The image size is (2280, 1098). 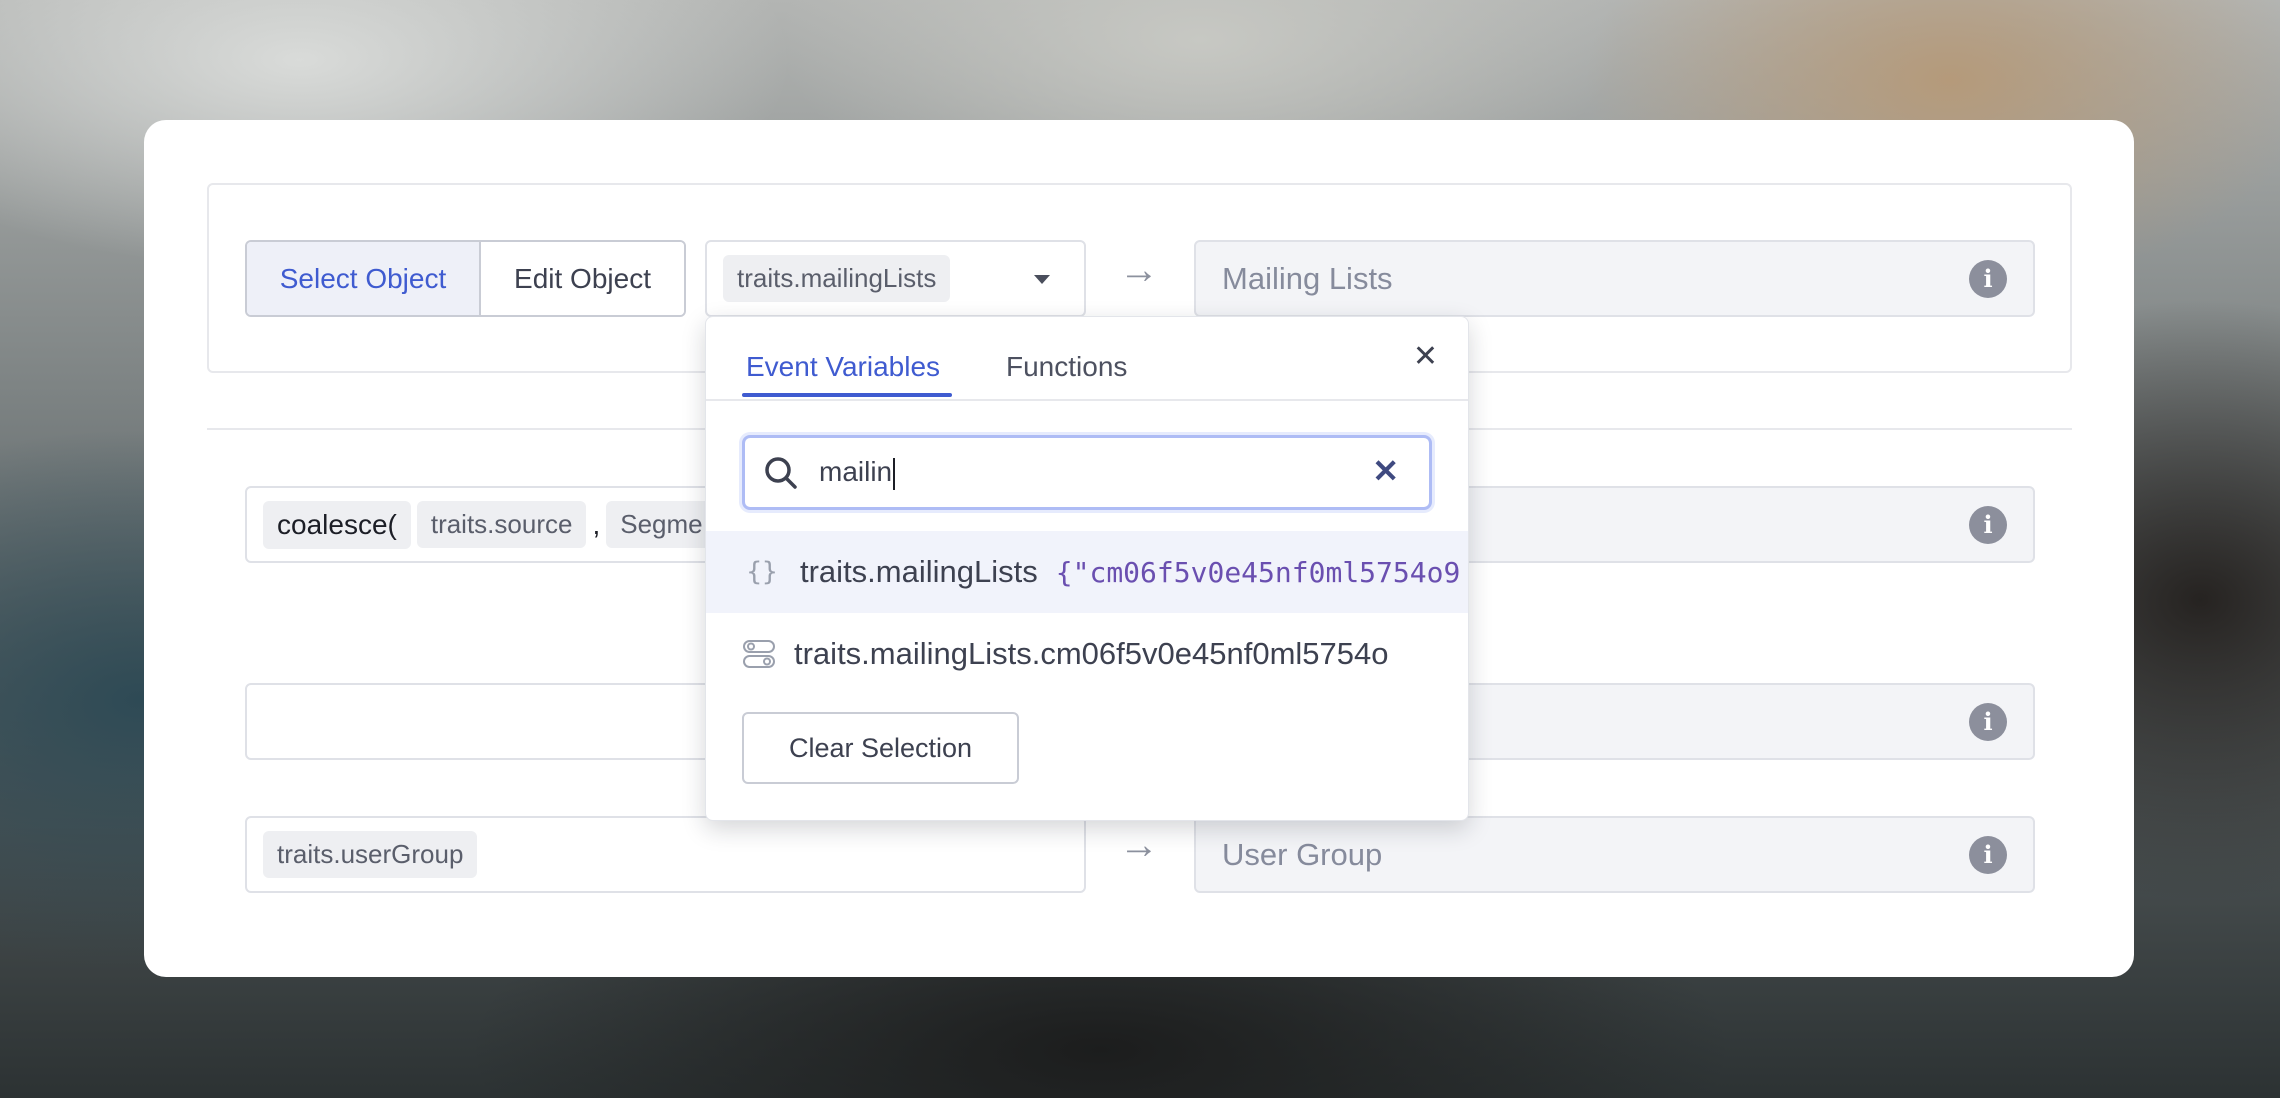 I want to click on text-cursor, so click(x=894, y=473).